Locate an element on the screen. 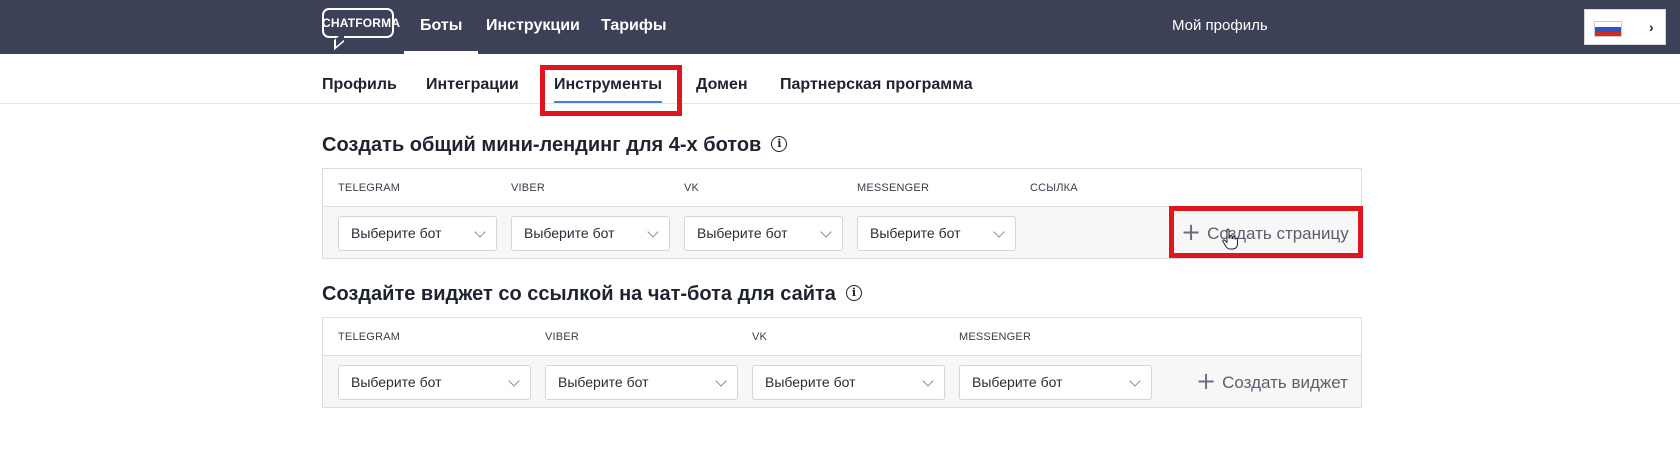 The width and height of the screenshot is (1680, 465). chatforma-logo: CHATFORMA is located at coordinates (361, 29).